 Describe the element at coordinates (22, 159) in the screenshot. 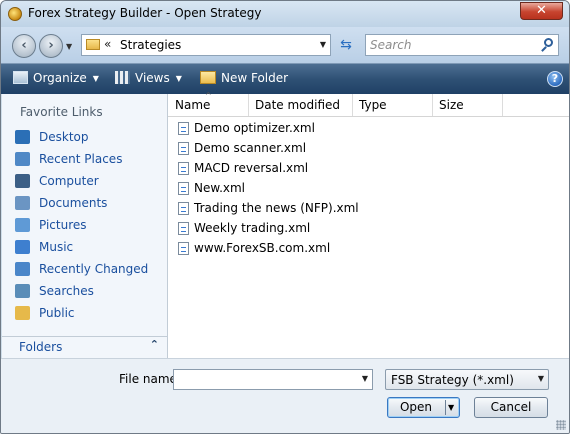

I see `recent-places-icon` at that location.